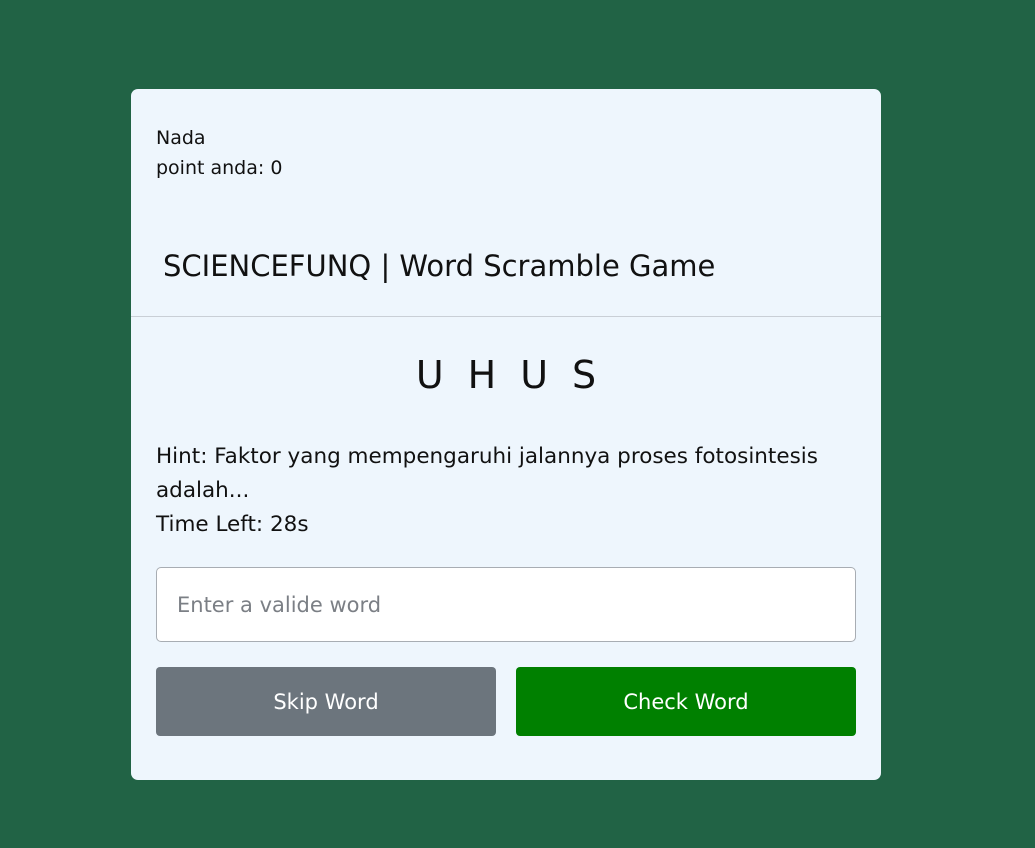  I want to click on skip-word-button: Skip Word, so click(326, 701).